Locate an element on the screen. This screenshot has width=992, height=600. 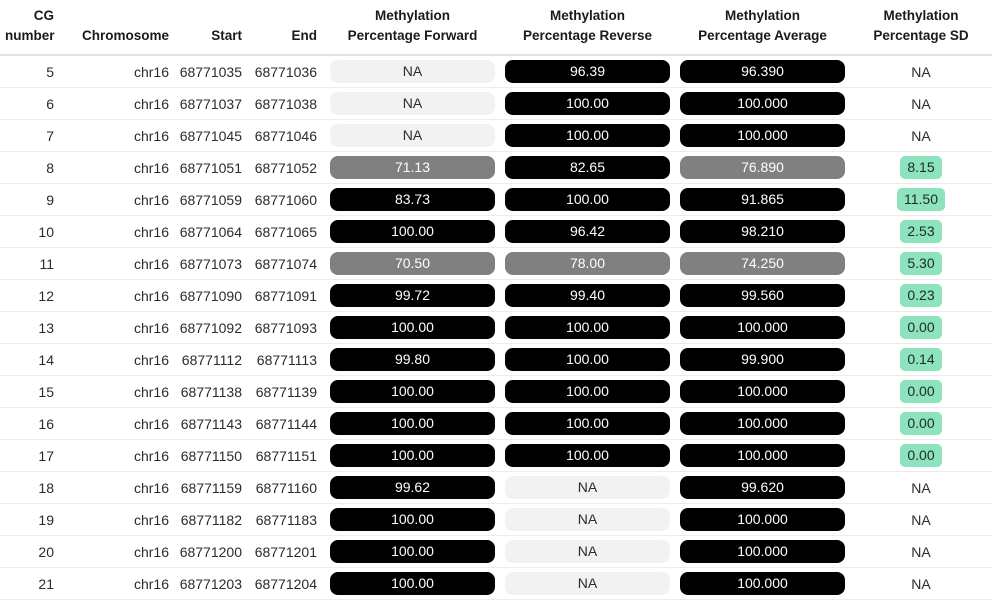
cell-meth-forward: 71.13 is located at coordinates (412, 168).